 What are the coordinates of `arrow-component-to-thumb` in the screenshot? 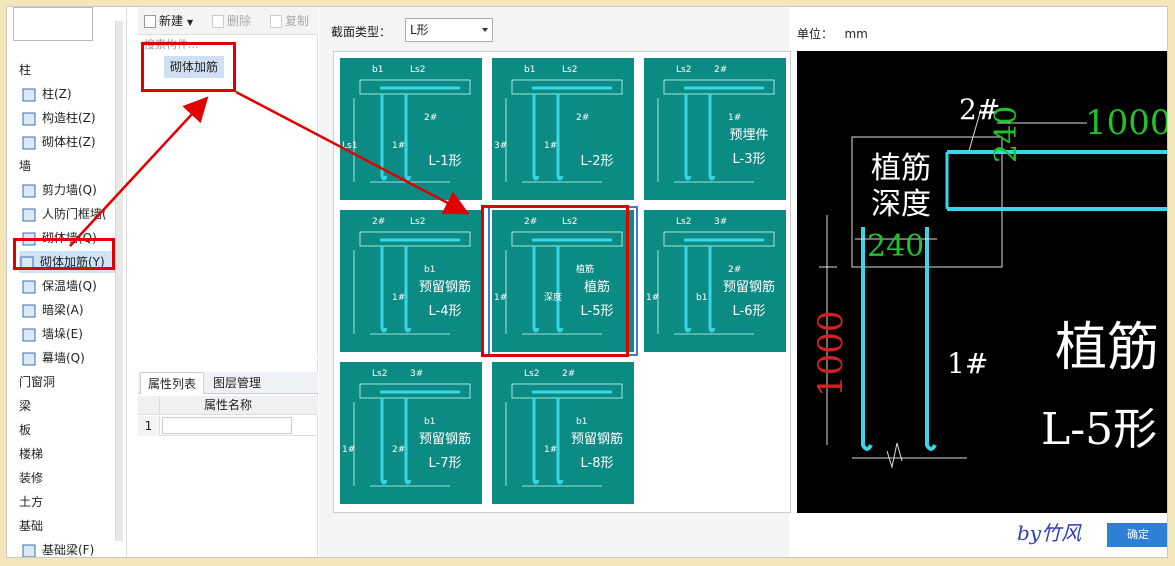 It's located at (352, 152).